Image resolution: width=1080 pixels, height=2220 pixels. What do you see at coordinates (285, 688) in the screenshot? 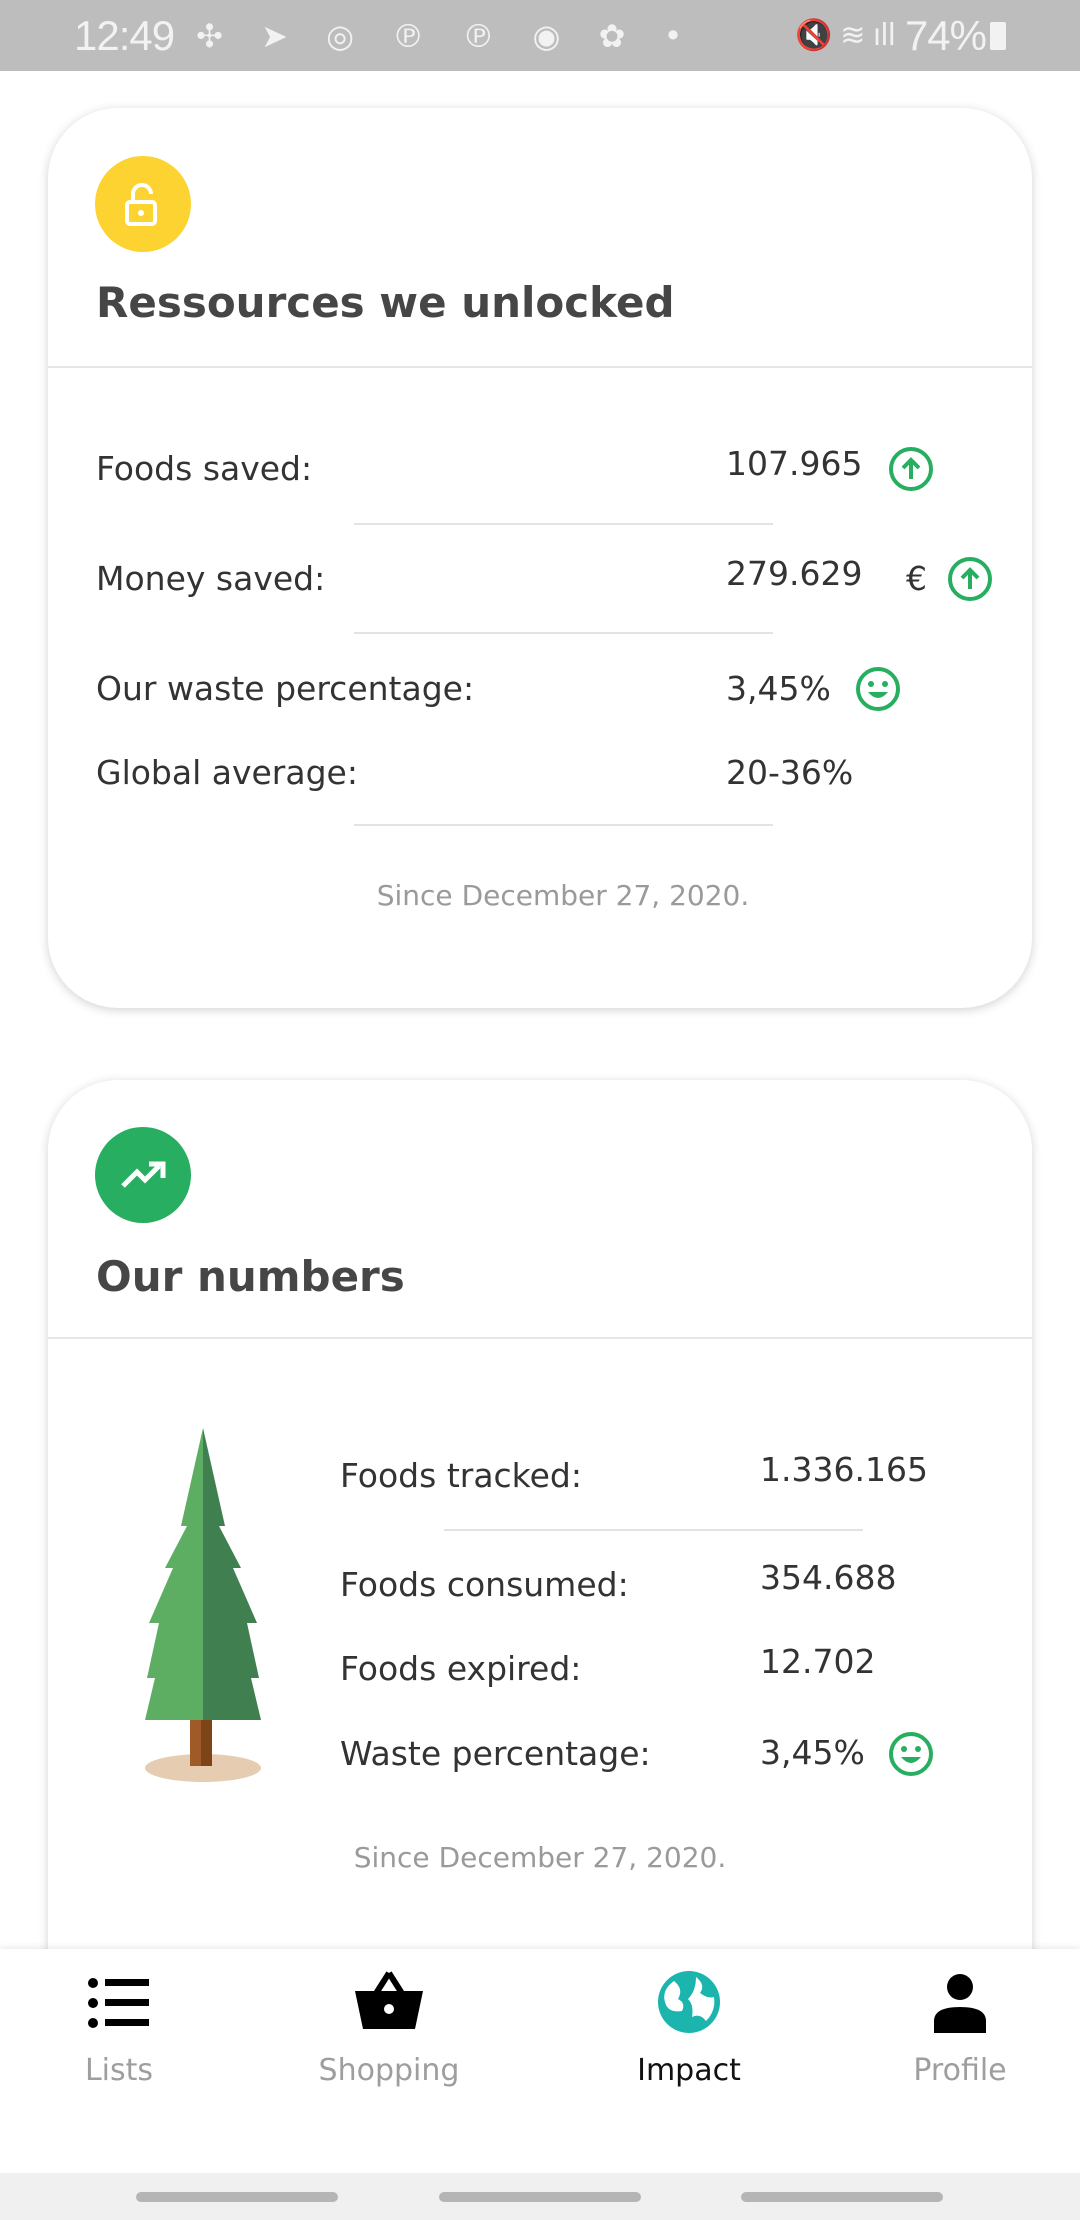
I see `waste-percentage-label: Our waste percentage:` at bounding box center [285, 688].